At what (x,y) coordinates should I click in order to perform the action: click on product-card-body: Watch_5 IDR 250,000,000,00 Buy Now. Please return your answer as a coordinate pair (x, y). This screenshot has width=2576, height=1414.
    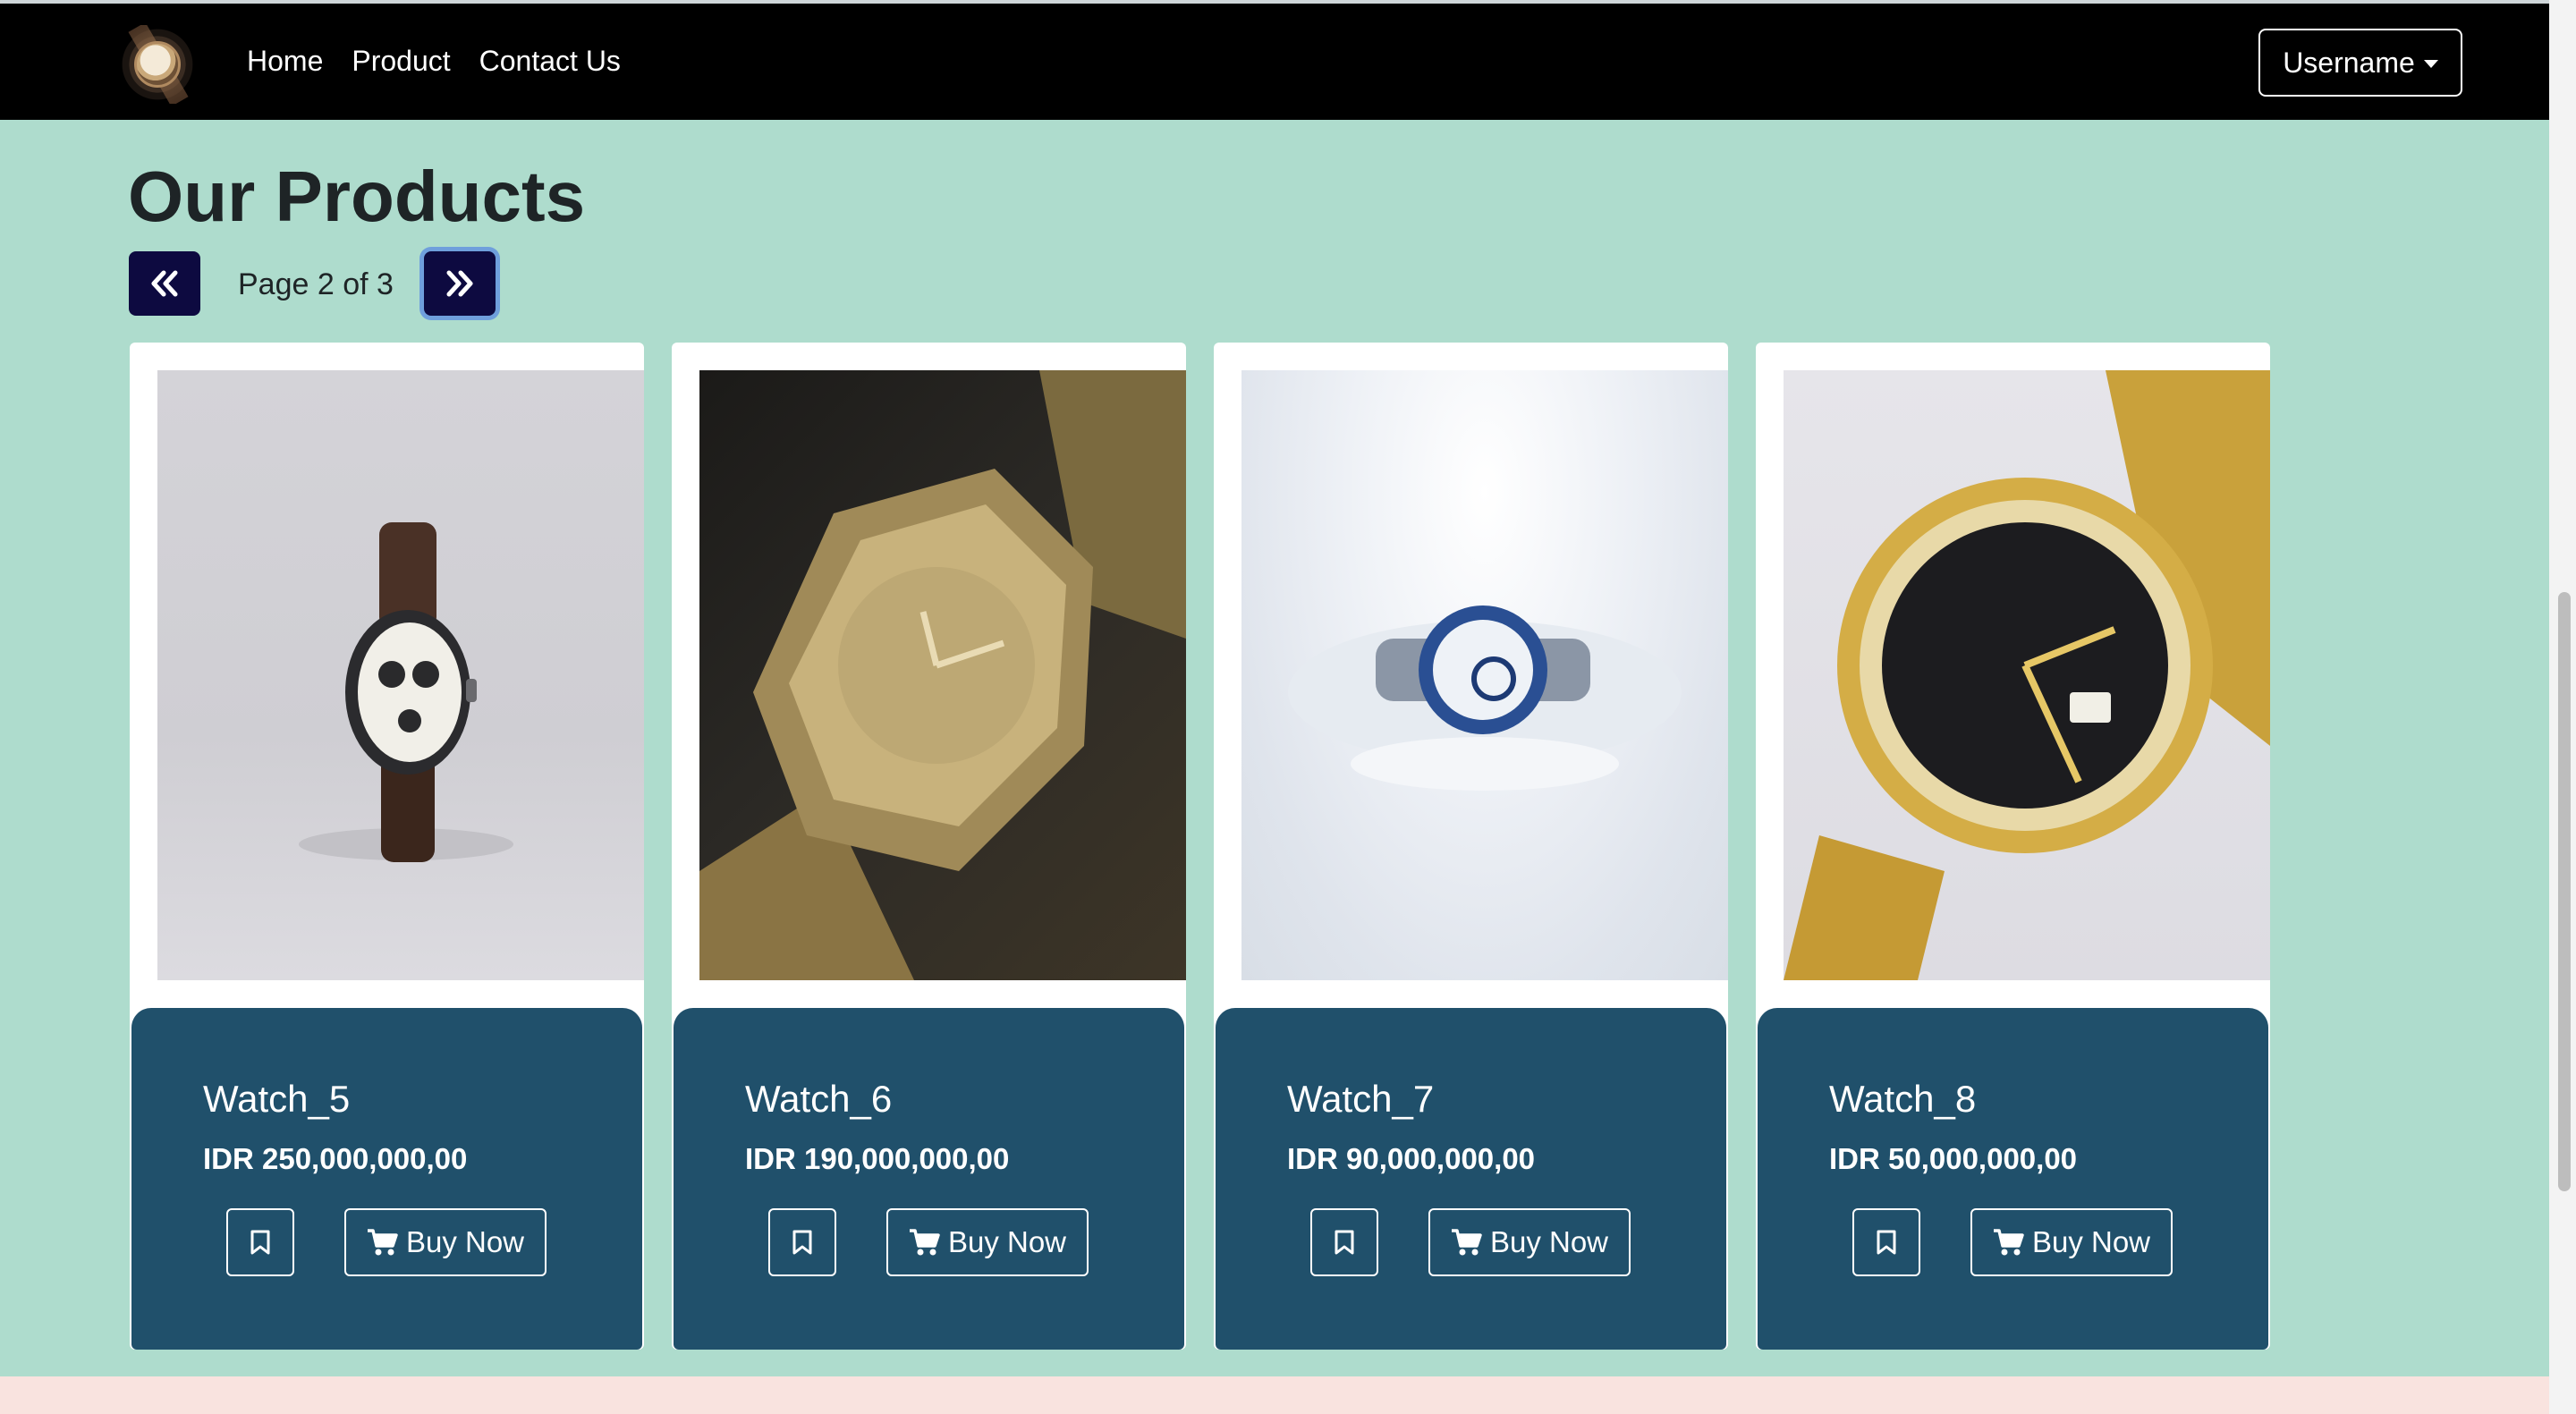
    Looking at the image, I should click on (386, 1179).